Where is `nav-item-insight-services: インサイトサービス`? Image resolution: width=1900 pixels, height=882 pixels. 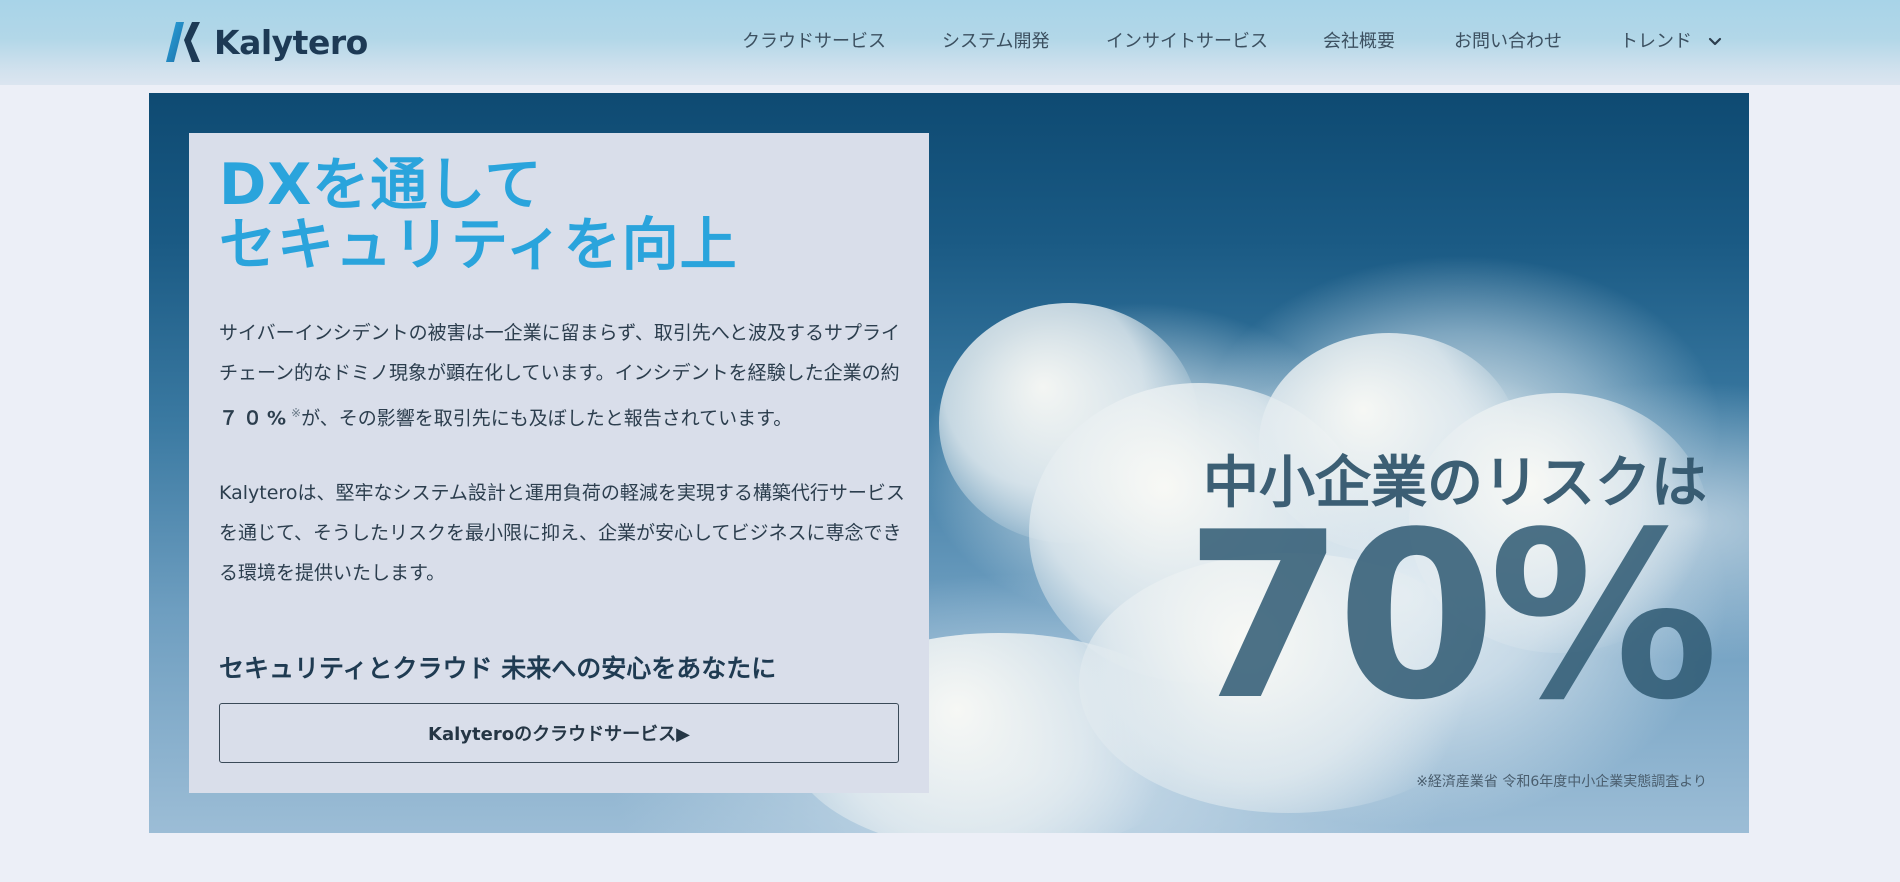
nav-item-insight-services: インサイトサービス is located at coordinates (1187, 42).